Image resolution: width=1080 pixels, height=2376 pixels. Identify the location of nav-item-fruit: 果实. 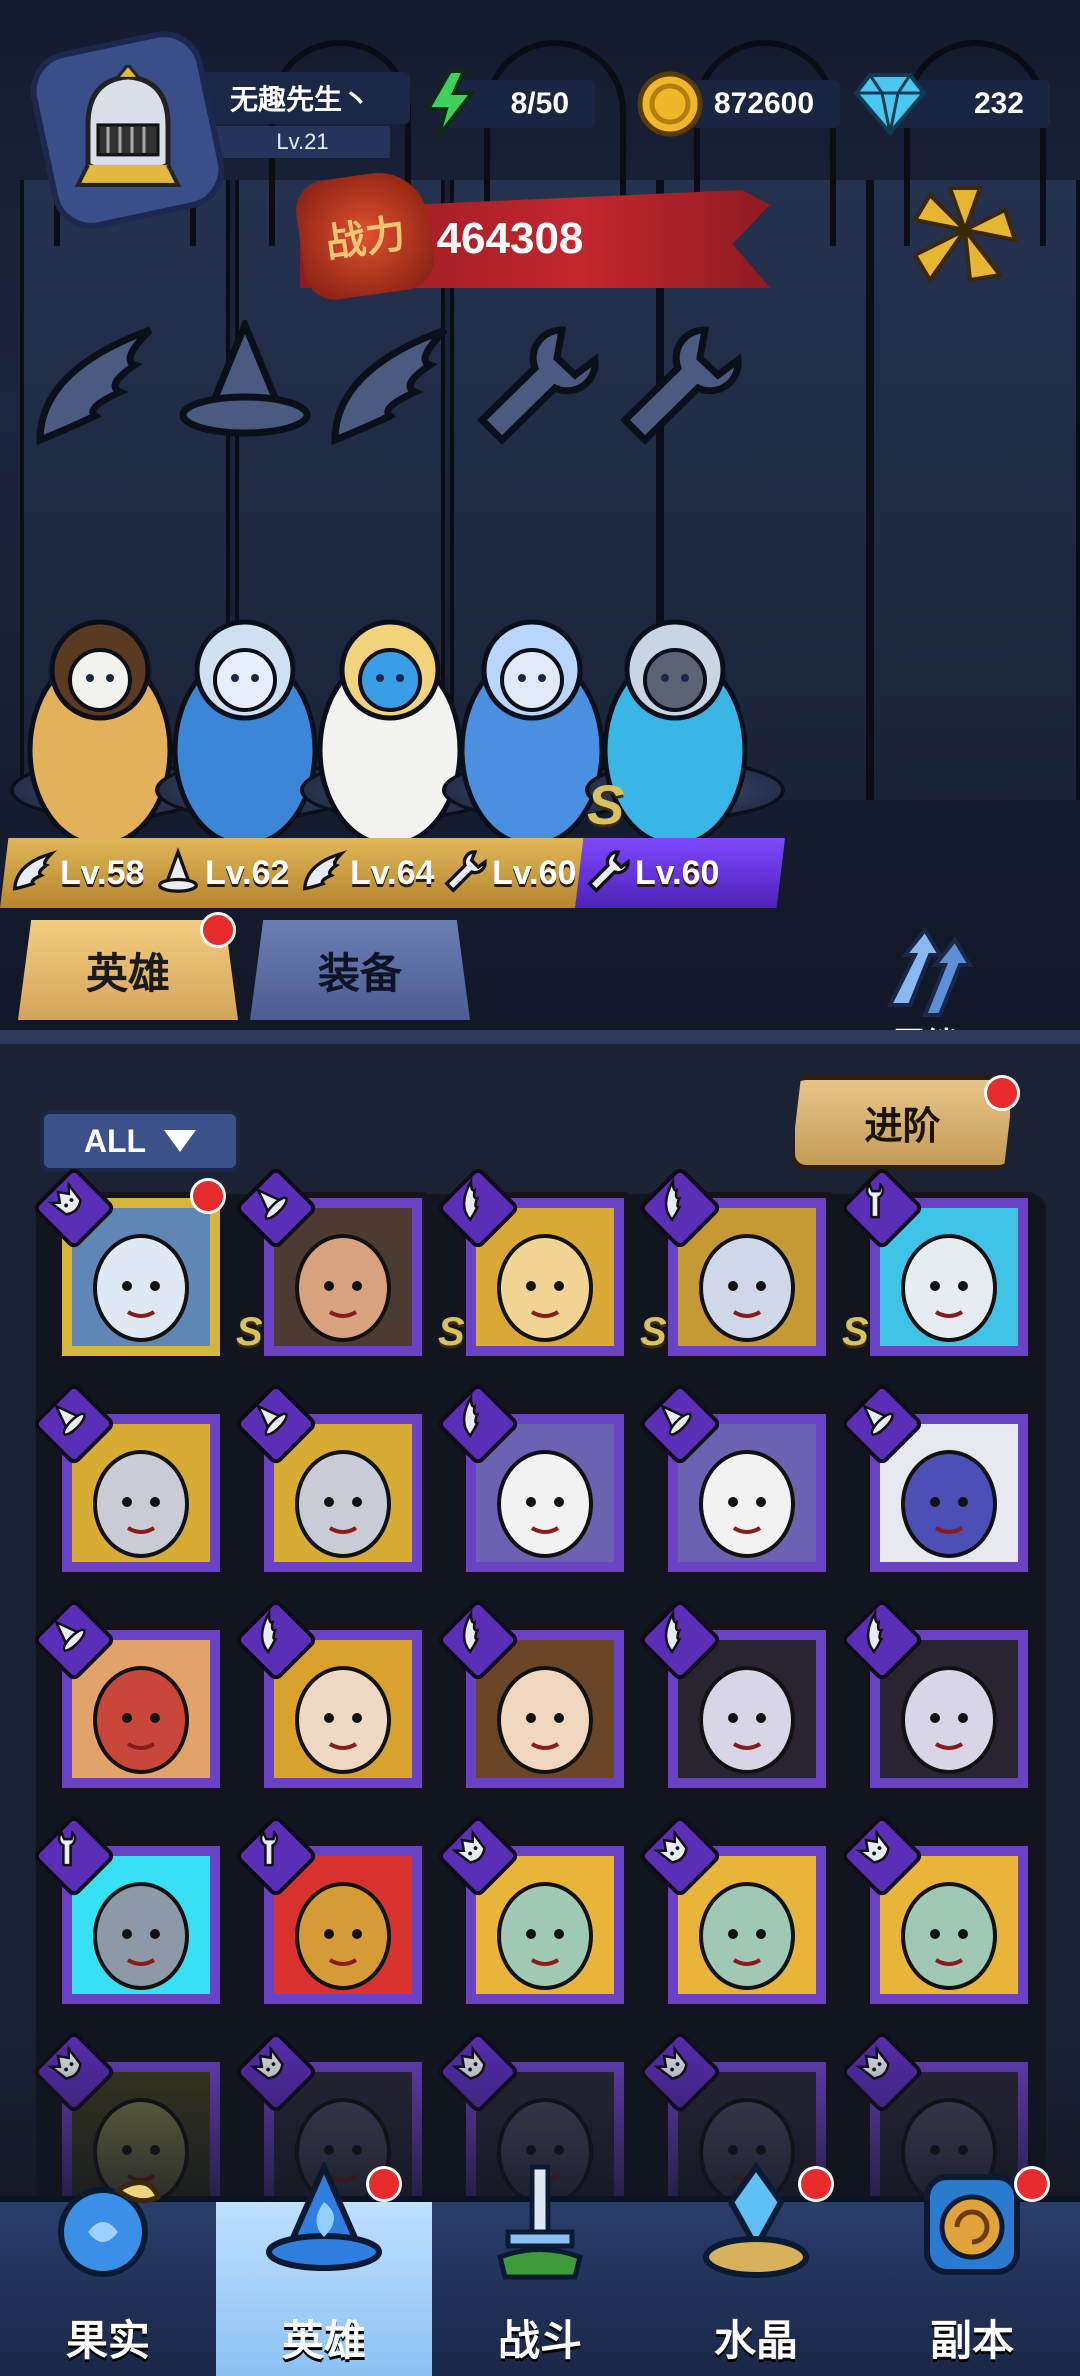
(108, 2278).